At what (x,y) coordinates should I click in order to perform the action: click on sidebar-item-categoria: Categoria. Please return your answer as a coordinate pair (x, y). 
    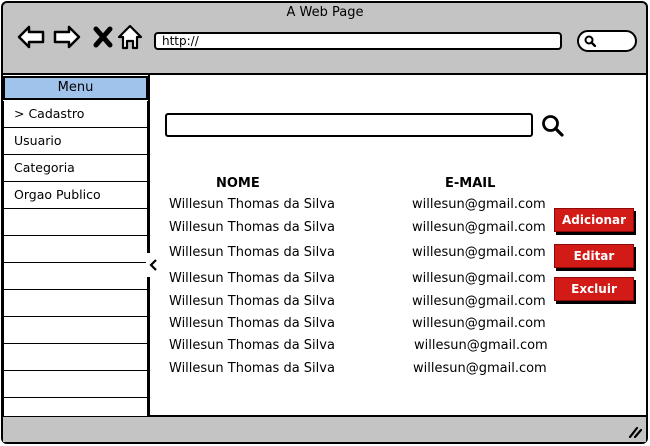
    Looking at the image, I should click on (75, 168).